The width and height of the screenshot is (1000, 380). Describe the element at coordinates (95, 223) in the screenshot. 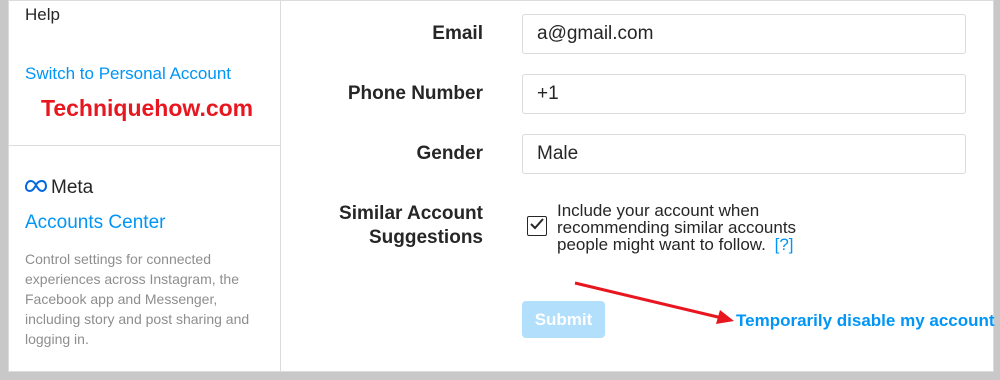

I see `accounts-center-link: Accounts Center` at that location.